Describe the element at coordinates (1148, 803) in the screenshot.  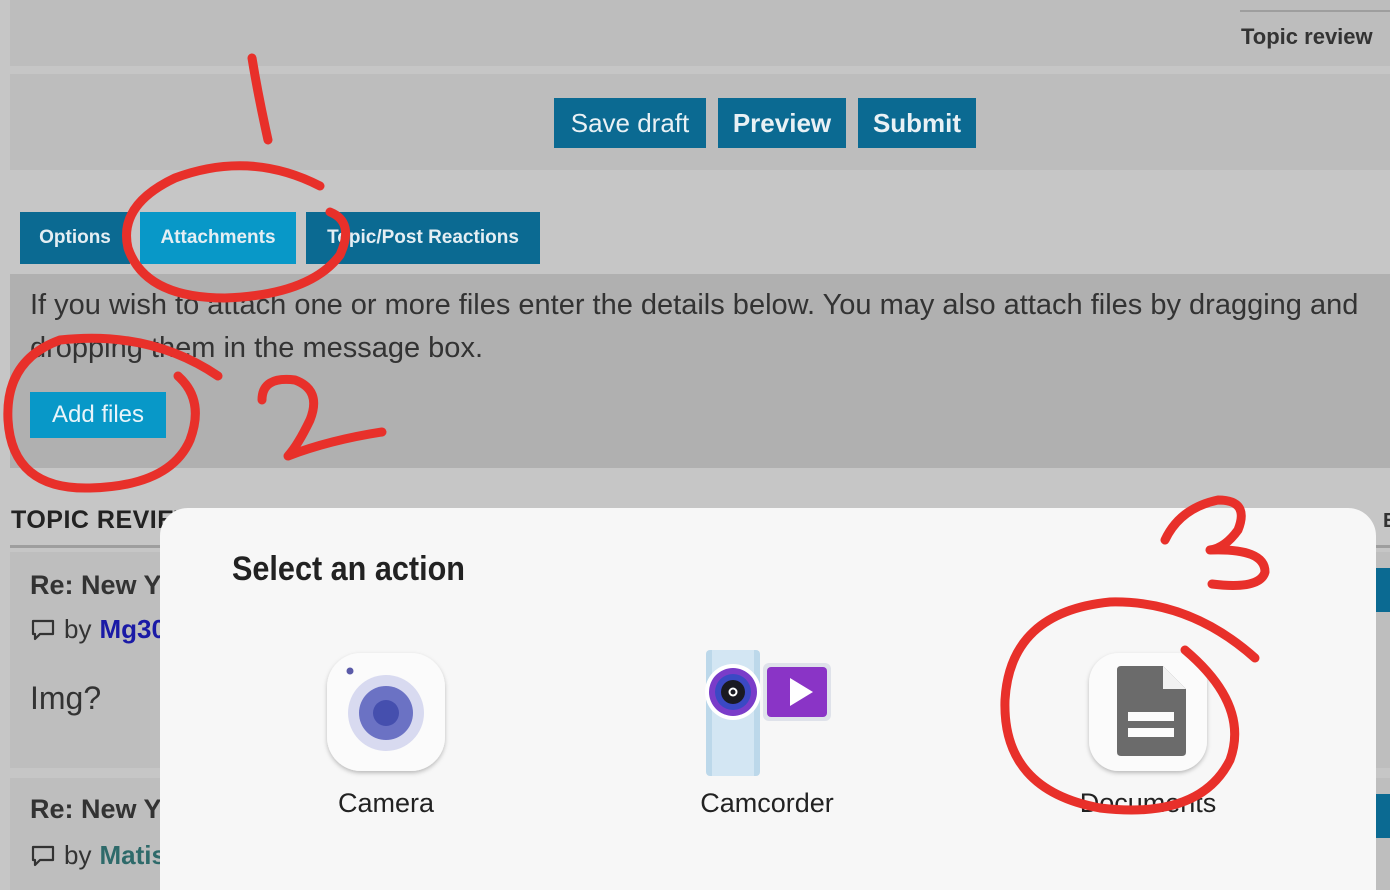
I see `app-label-documents: Documents` at that location.